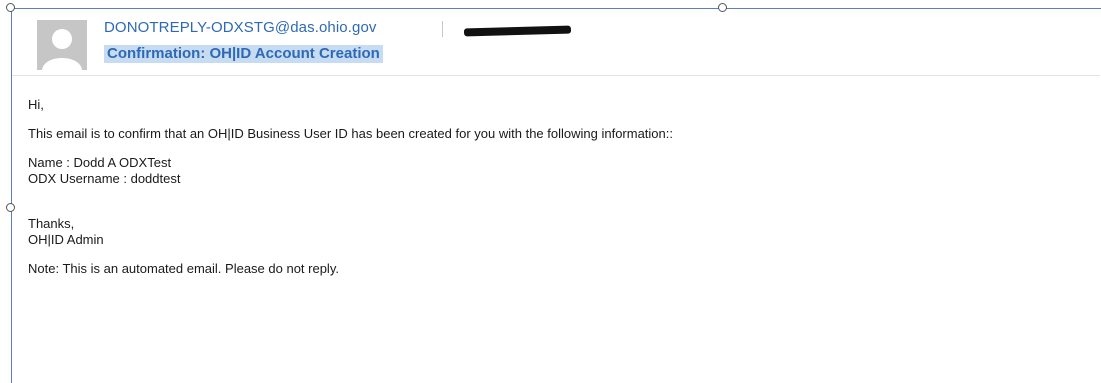  Describe the element at coordinates (100, 162) in the screenshot. I see `name-line: Name : Dodd A ODXTest` at that location.